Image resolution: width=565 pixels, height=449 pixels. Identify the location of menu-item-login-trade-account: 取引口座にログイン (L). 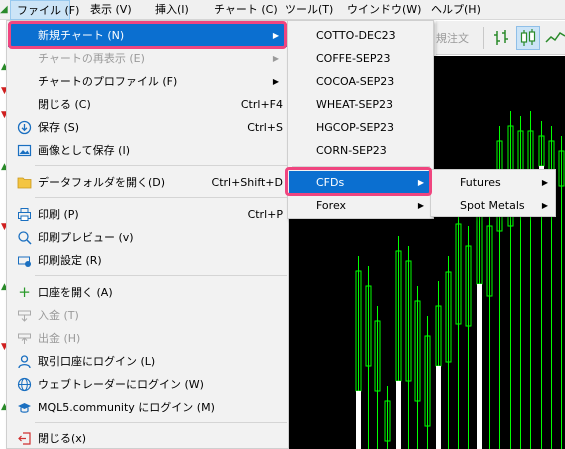
(147, 361).